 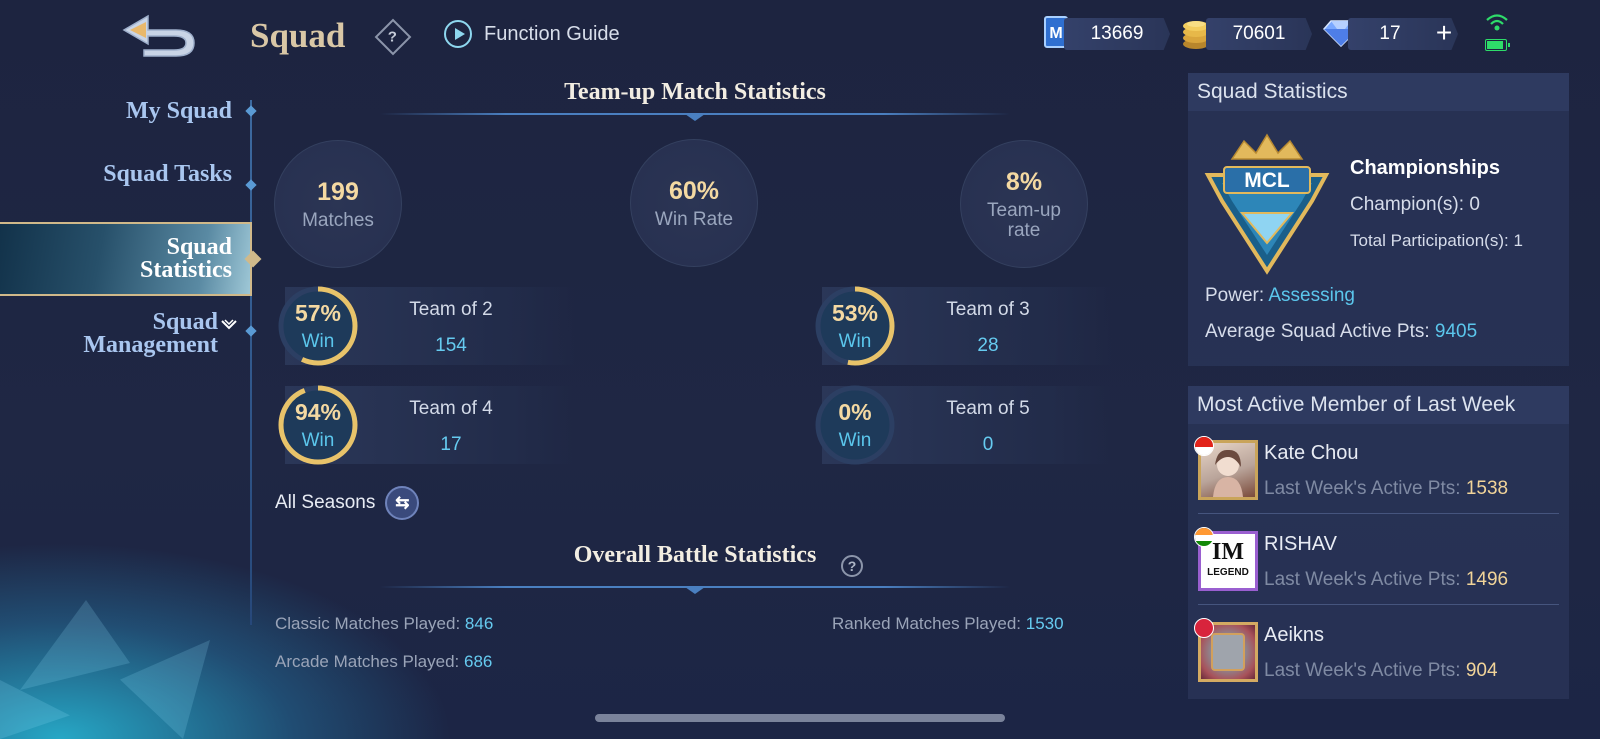 What do you see at coordinates (458, 34) in the screenshot?
I see `play-icon` at bounding box center [458, 34].